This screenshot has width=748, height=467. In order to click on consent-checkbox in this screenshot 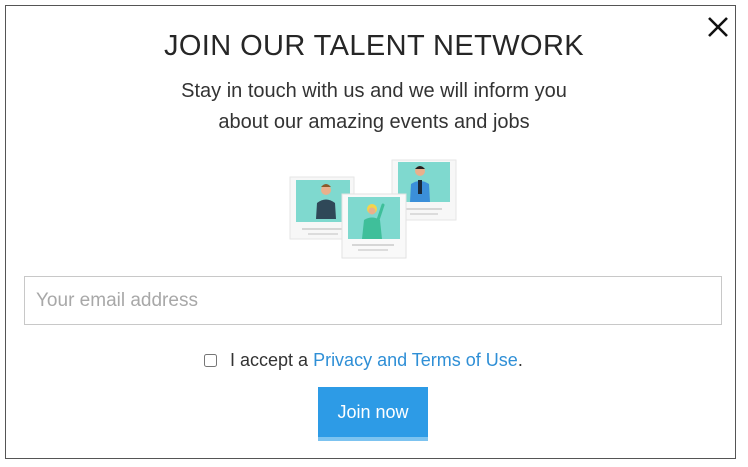, I will do `click(210, 360)`.